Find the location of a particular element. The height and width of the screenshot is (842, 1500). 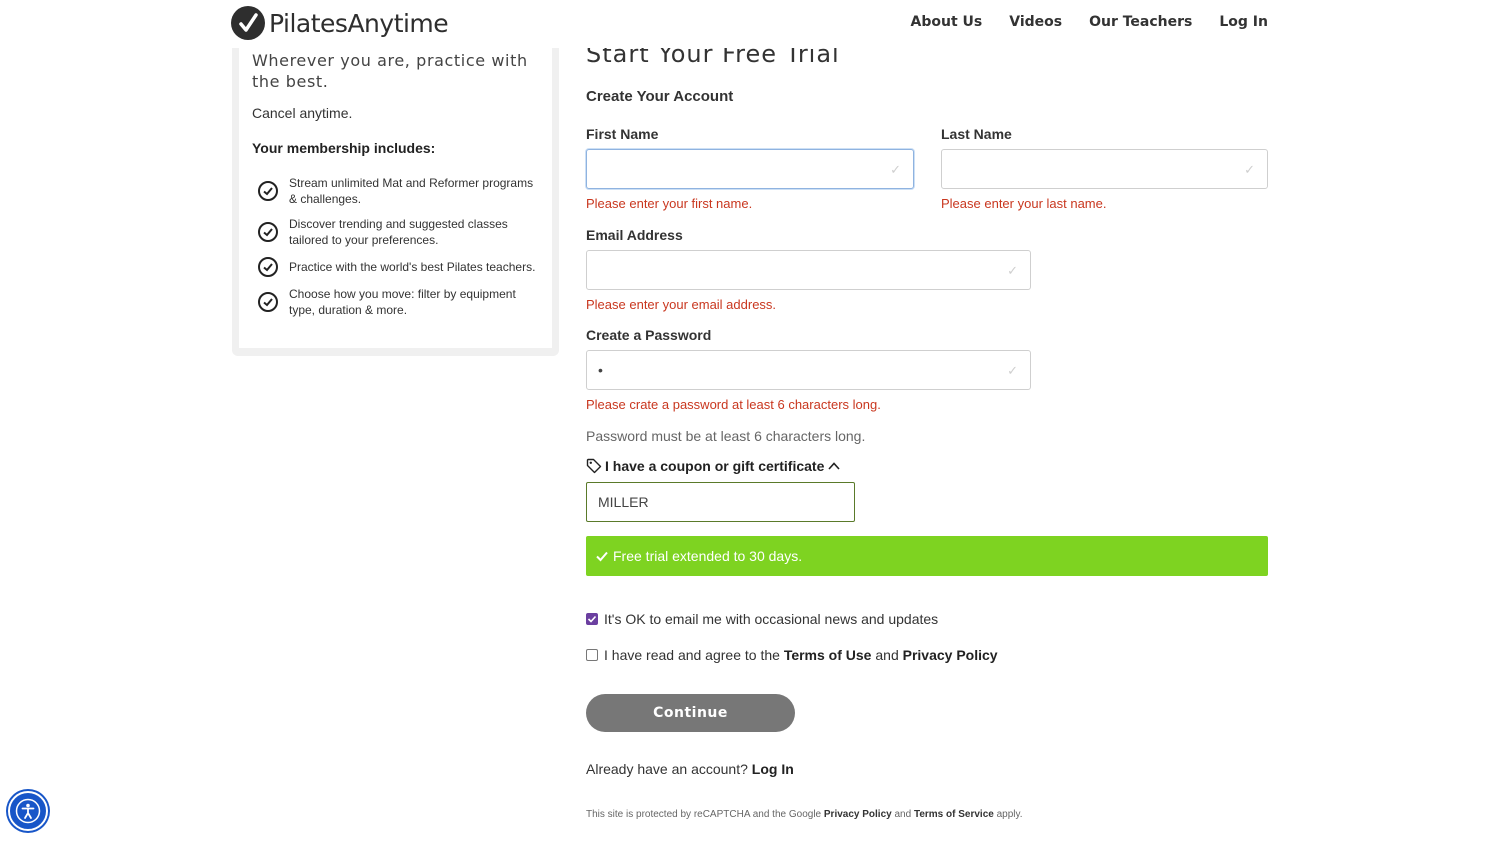

chevron-up-icon is located at coordinates (834, 466).